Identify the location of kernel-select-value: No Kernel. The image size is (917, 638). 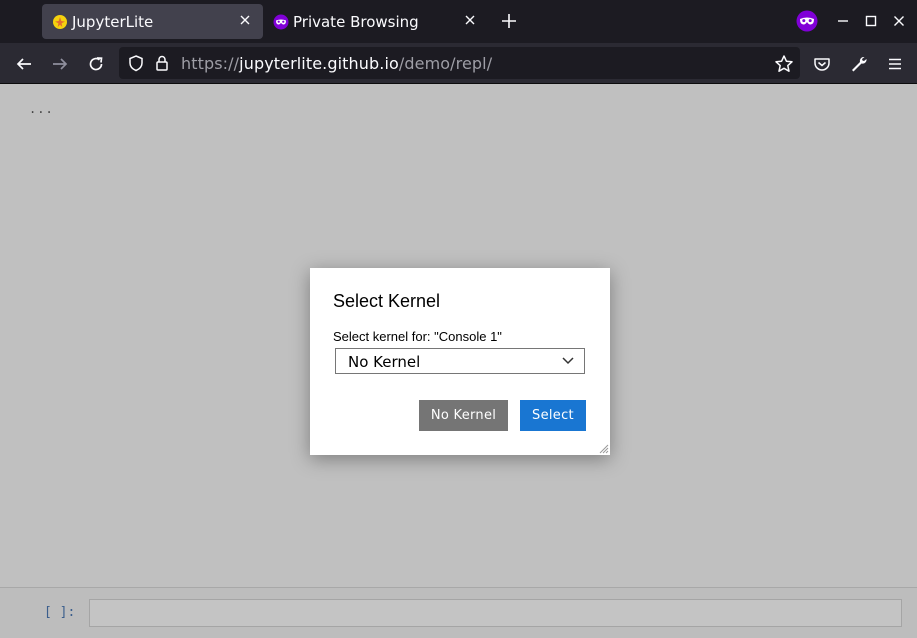
(384, 362).